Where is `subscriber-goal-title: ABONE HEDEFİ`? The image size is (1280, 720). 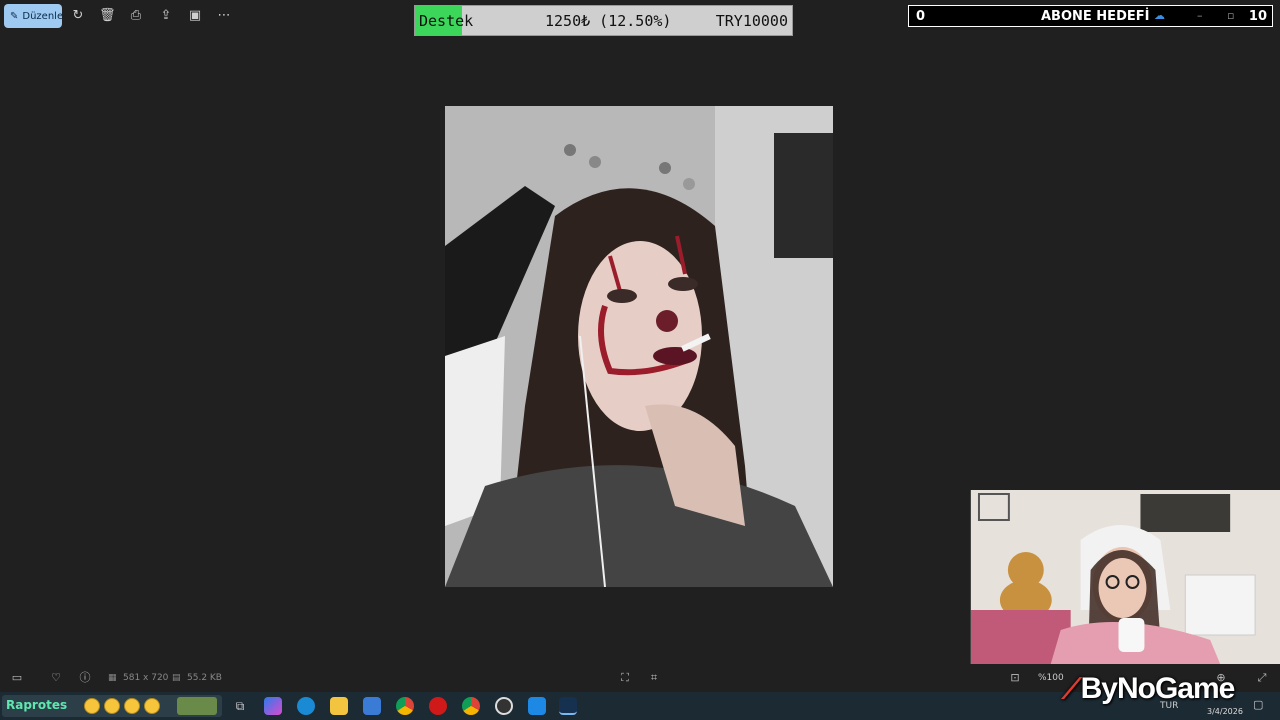 subscriber-goal-title: ABONE HEDEFİ is located at coordinates (1095, 16).